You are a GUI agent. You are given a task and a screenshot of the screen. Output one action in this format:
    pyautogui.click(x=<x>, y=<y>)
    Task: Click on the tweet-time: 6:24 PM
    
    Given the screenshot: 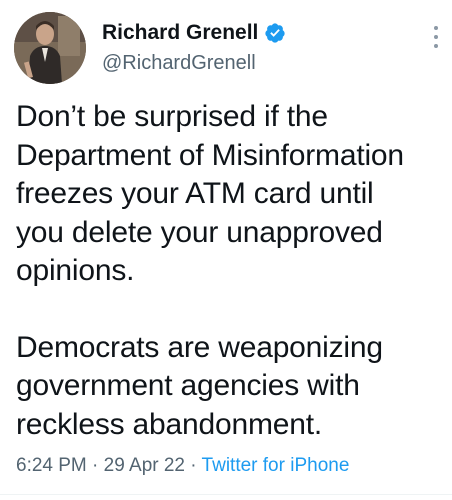 What is the action you would take?
    pyautogui.click(x=51, y=465)
    